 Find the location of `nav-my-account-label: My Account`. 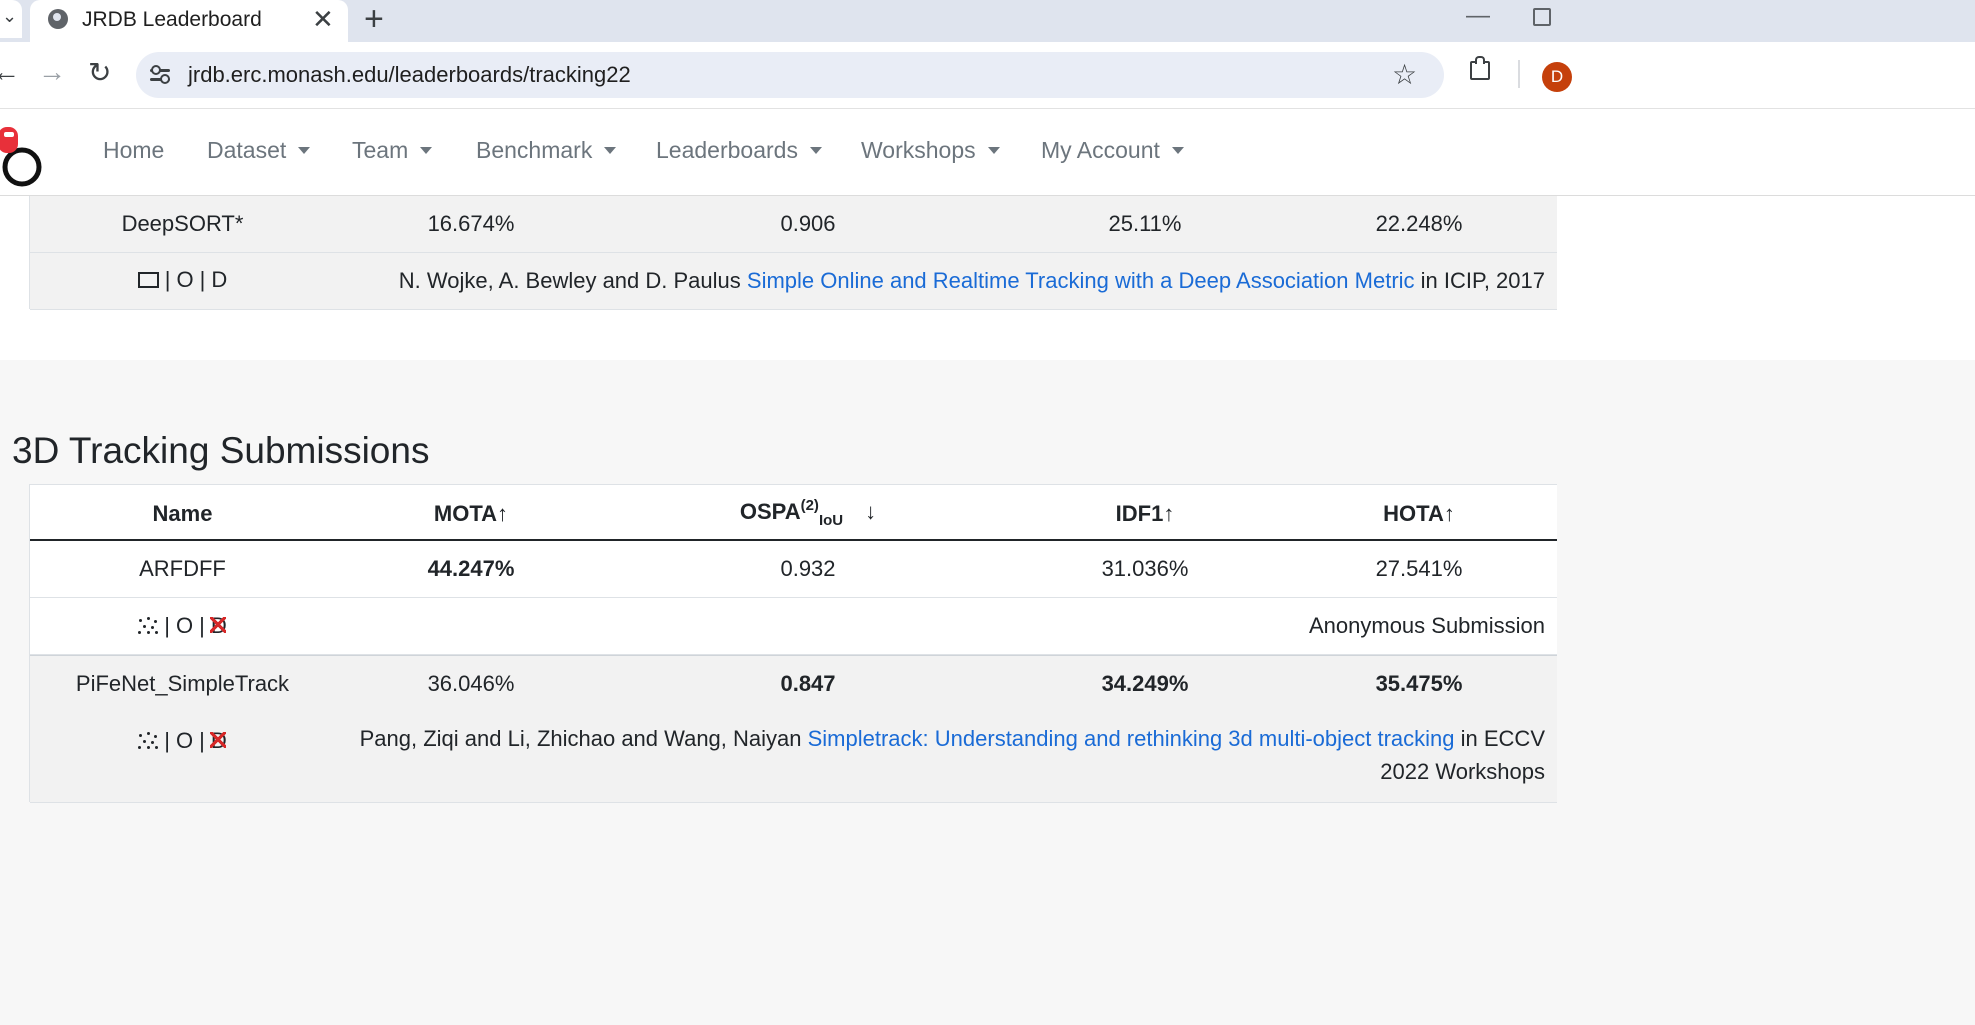

nav-my-account-label: My Account is located at coordinates (1100, 150).